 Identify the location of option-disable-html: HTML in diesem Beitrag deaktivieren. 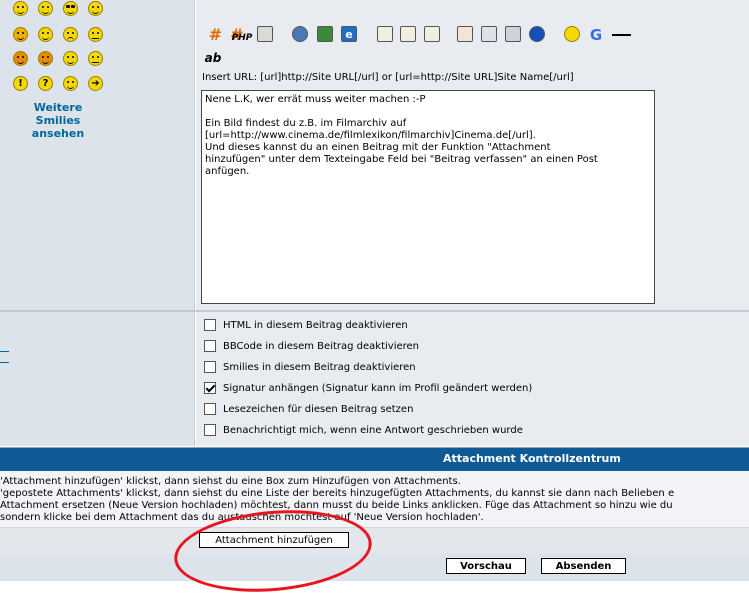
(306, 325).